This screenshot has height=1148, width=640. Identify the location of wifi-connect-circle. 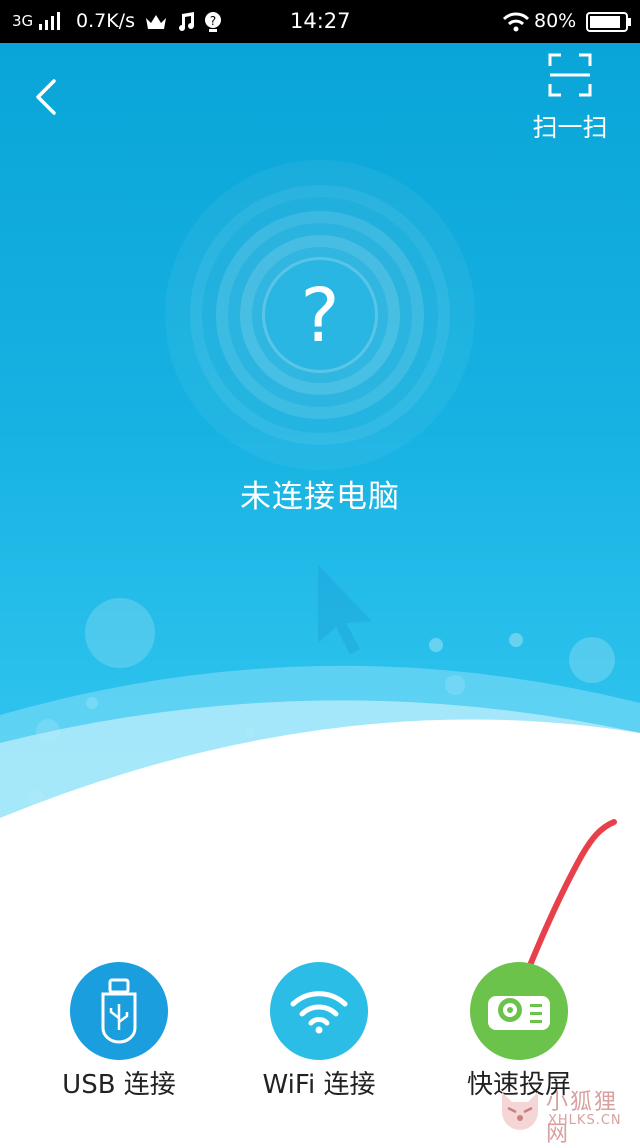
(319, 1011).